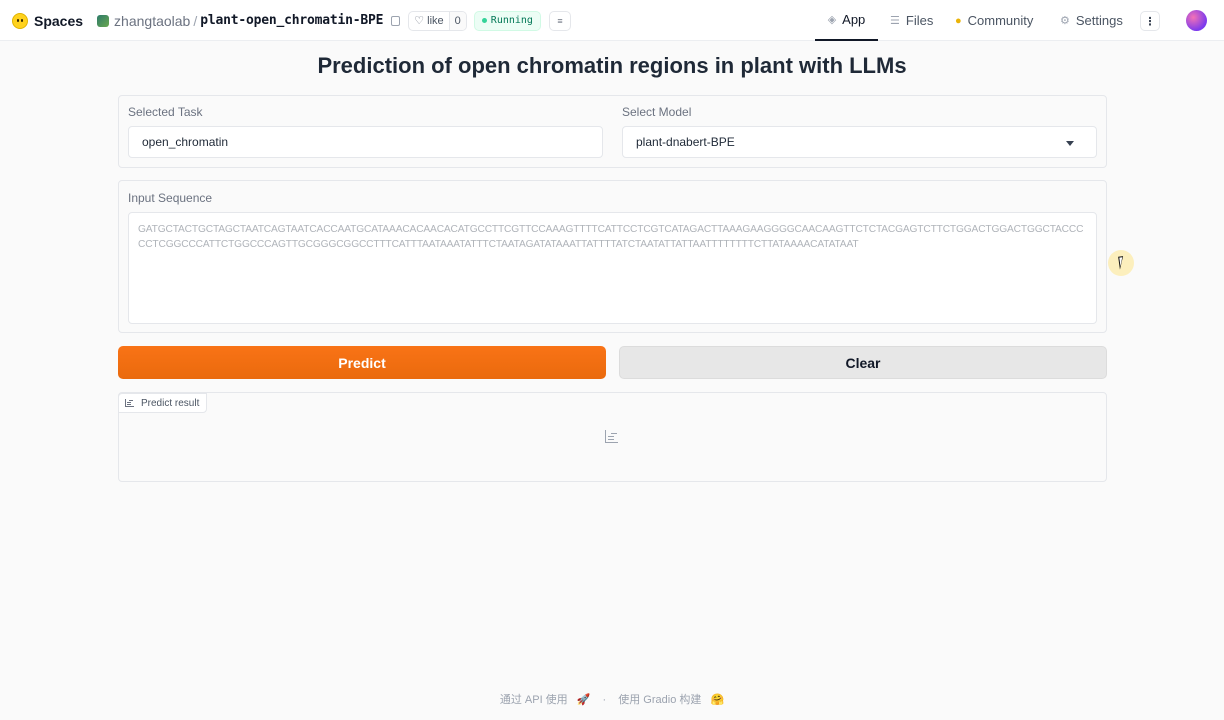 The image size is (1224, 720). Describe the element at coordinates (484, 20) in the screenshot. I see `running-dot-icon` at that location.